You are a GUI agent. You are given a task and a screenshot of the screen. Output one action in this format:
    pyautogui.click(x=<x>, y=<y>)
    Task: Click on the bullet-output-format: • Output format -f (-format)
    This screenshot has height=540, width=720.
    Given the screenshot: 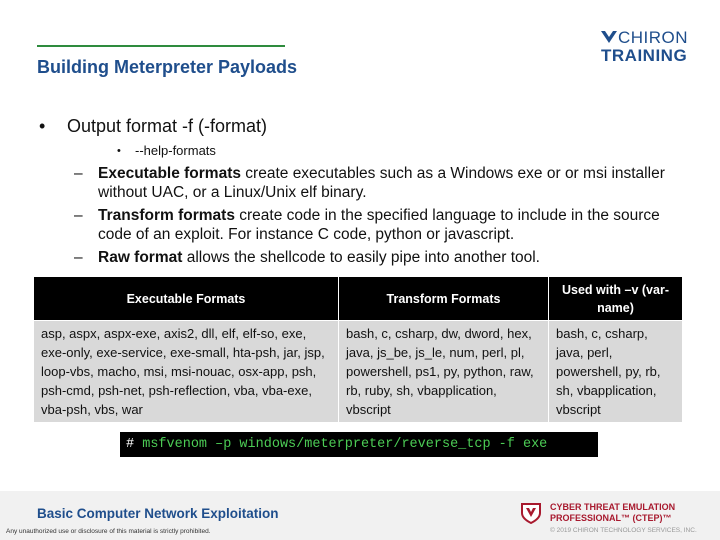 What is the action you would take?
    pyautogui.click(x=362, y=126)
    